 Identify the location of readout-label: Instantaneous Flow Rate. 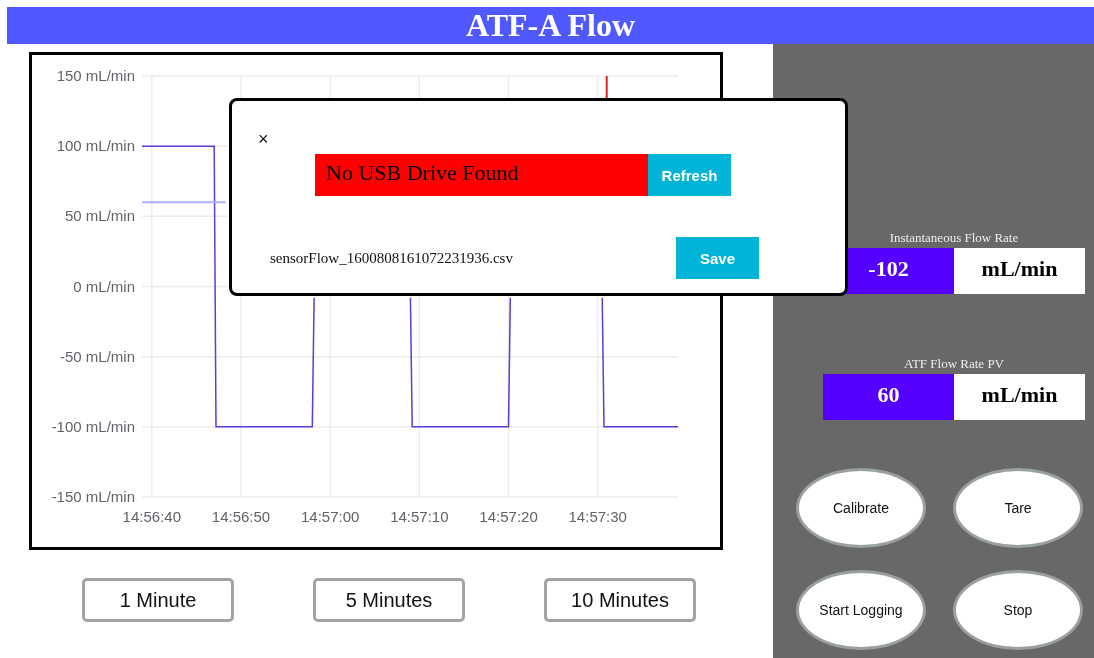
(954, 238).